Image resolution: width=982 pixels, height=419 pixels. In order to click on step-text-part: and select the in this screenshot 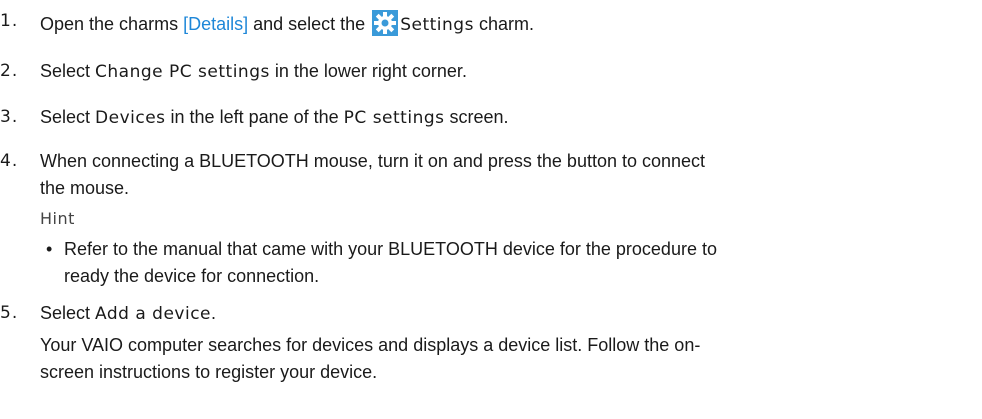, I will do `click(309, 24)`.